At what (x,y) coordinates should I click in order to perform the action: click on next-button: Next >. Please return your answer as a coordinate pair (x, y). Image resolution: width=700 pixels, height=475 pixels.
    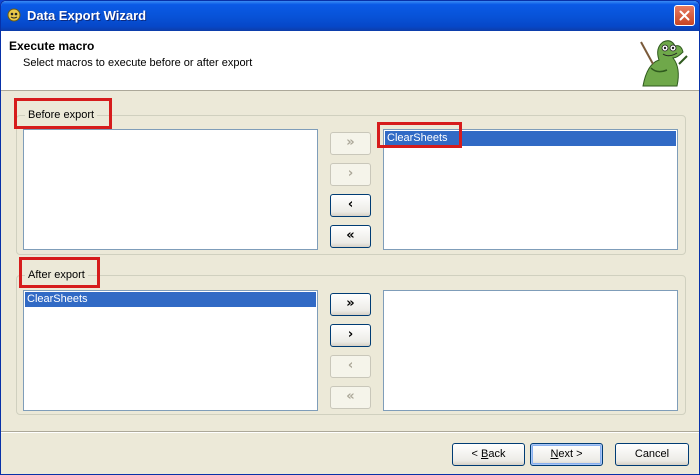
    Looking at the image, I should click on (566, 454).